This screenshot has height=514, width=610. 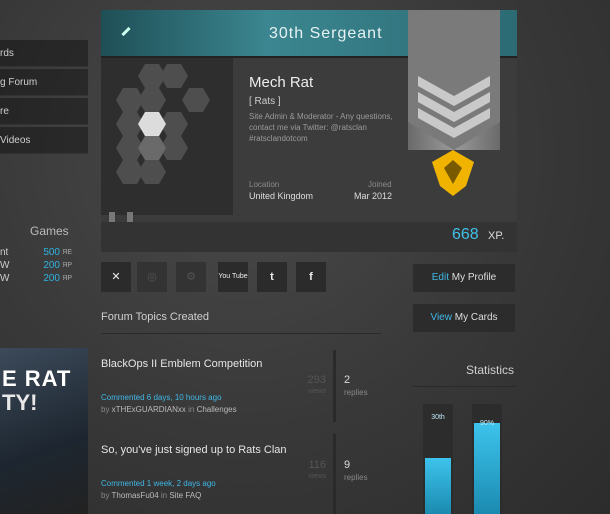 I want to click on rank-title: 30th Sergeant, so click(x=326, y=33).